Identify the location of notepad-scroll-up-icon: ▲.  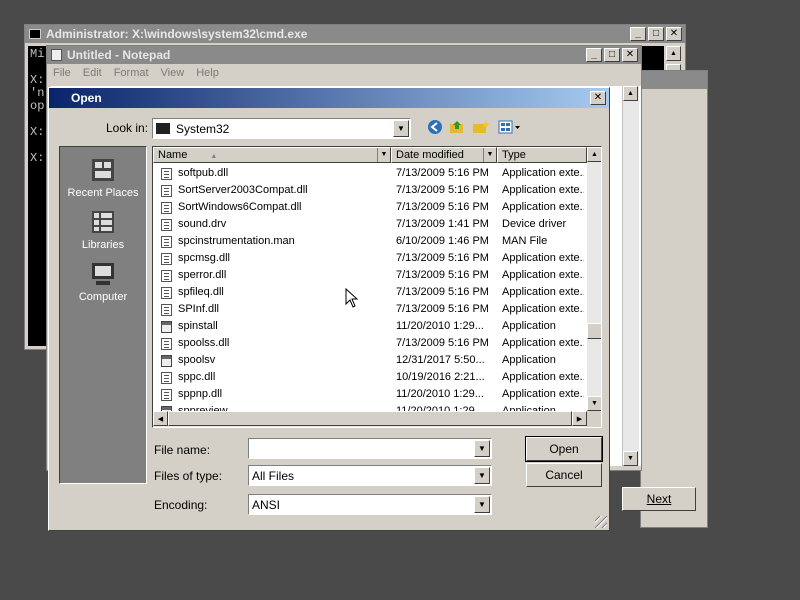
(630, 93).